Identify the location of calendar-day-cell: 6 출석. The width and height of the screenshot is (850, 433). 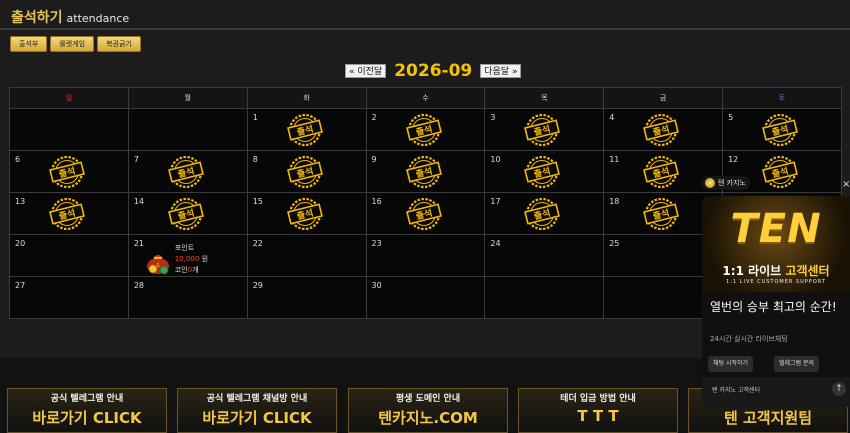
(69, 171).